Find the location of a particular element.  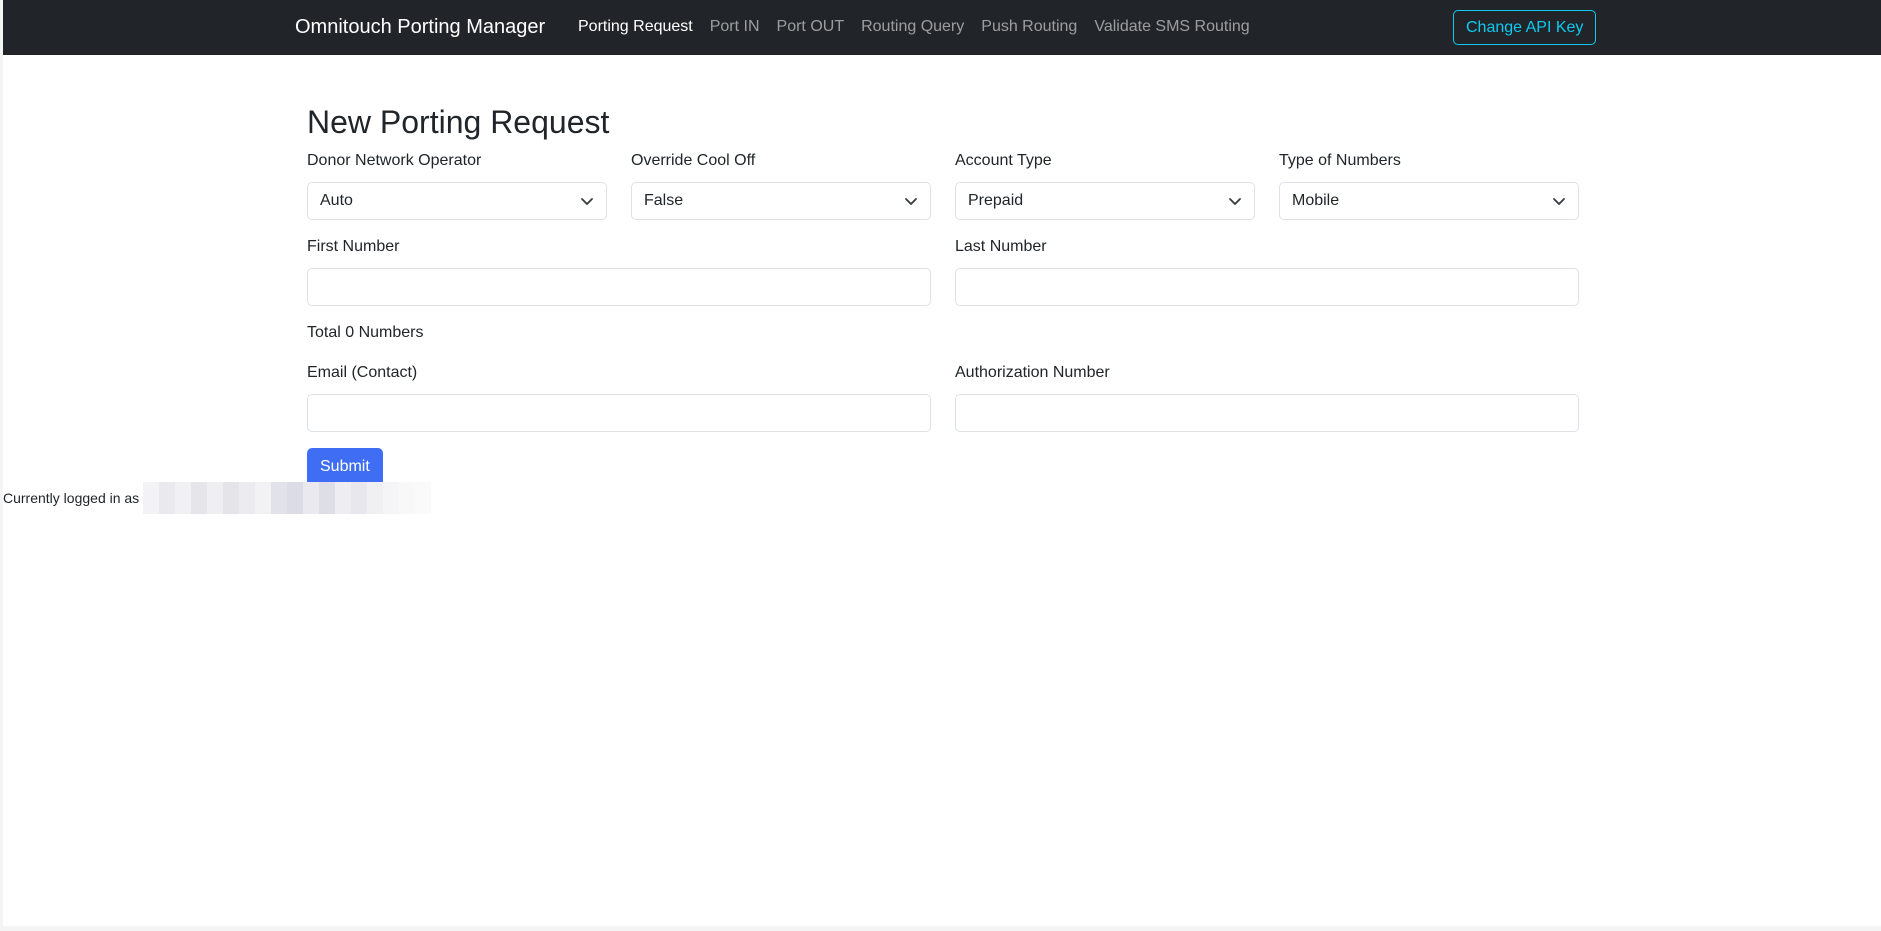

email-contact-input is located at coordinates (619, 413).